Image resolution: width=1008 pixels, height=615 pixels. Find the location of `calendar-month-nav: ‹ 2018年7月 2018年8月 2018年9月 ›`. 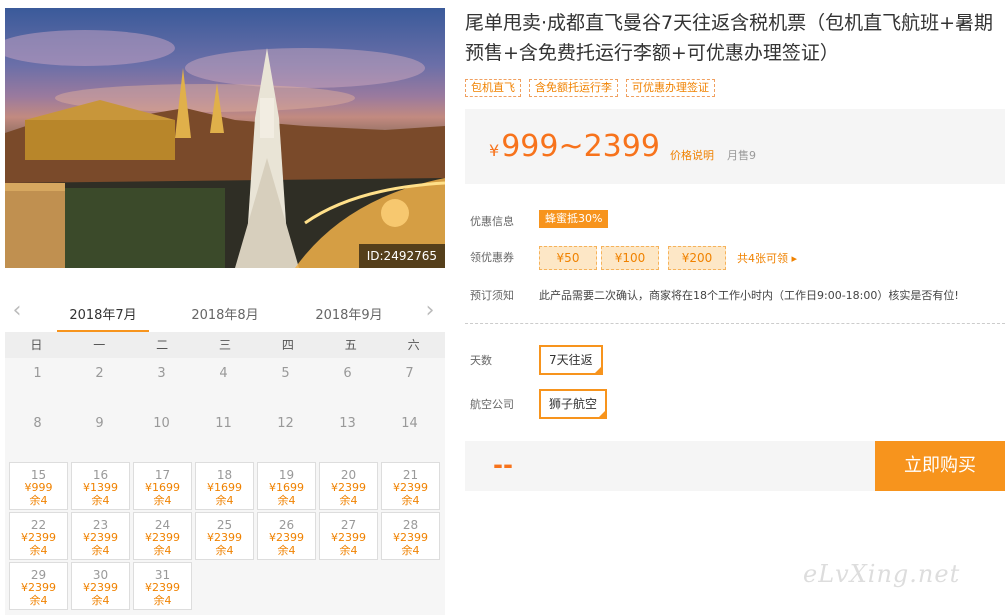

calendar-month-nav: ‹ 2018年7月 2018年8月 2018年9月 › is located at coordinates (225, 314).